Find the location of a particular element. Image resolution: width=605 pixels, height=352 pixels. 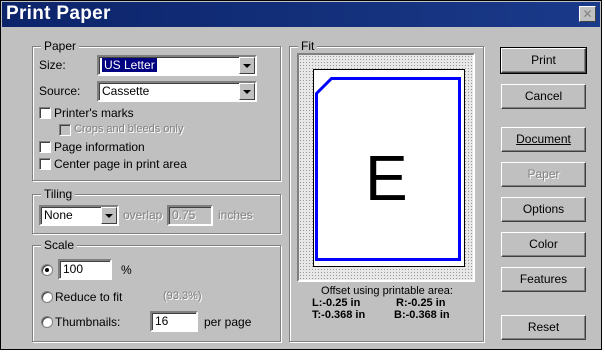

thumbnails-label: Thumbnails: is located at coordinates (87, 322).